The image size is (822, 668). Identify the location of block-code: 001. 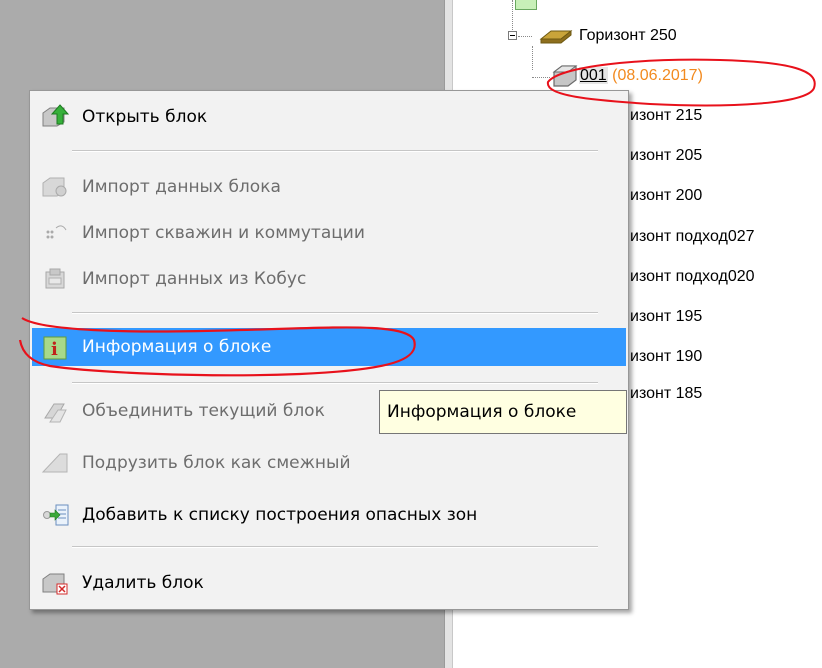
(593, 75).